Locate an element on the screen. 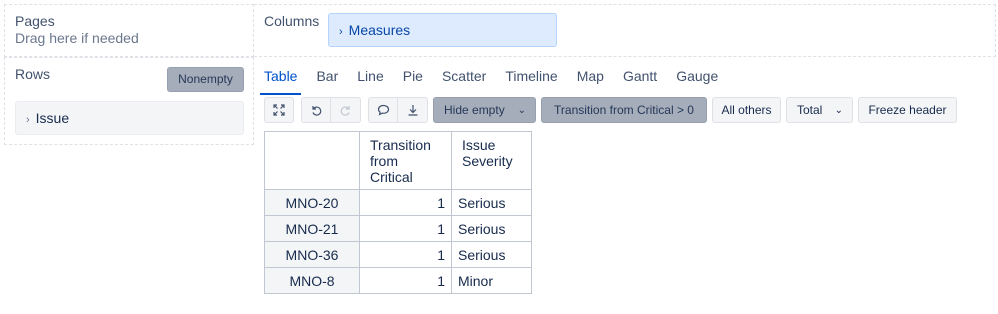  pages-title: Pages is located at coordinates (35, 21).